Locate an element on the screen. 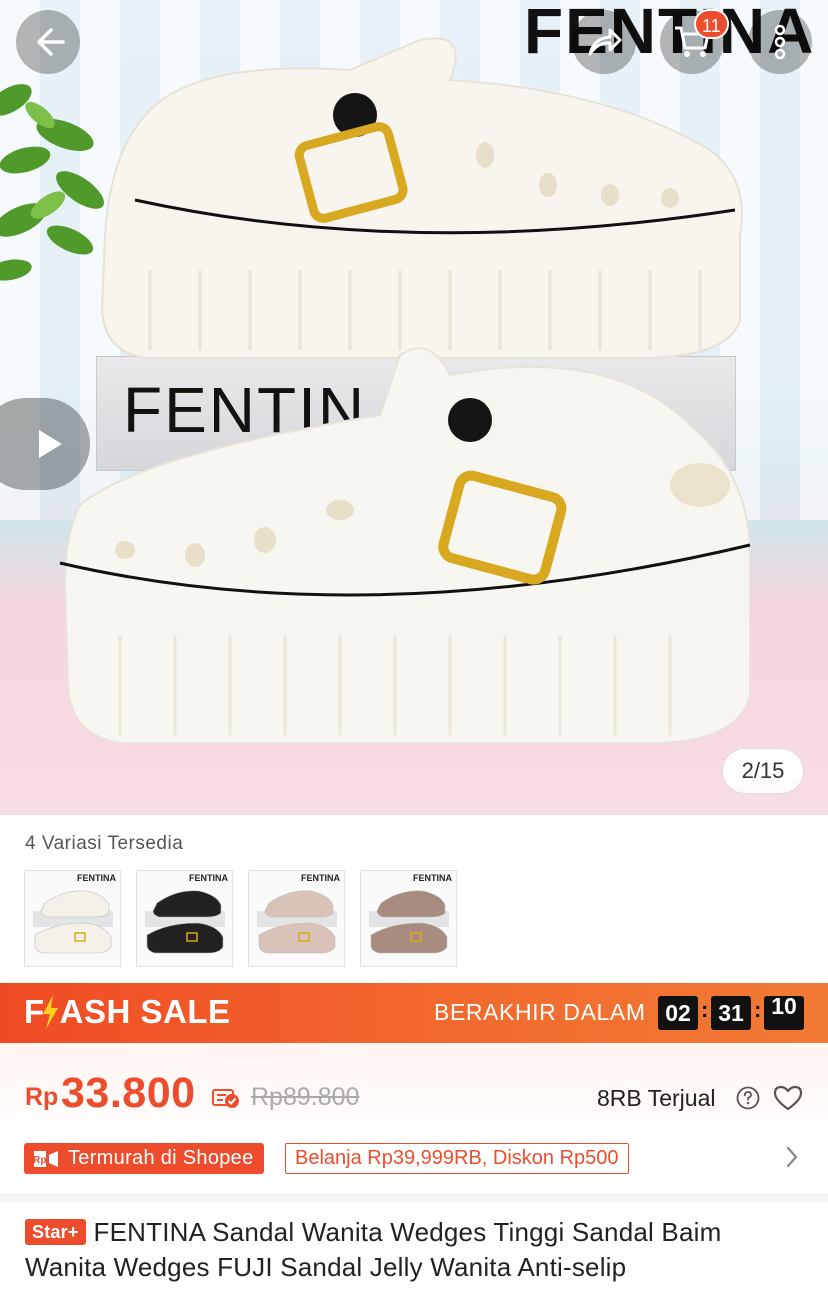  star-plus-badge: Star+ is located at coordinates (55, 1232).